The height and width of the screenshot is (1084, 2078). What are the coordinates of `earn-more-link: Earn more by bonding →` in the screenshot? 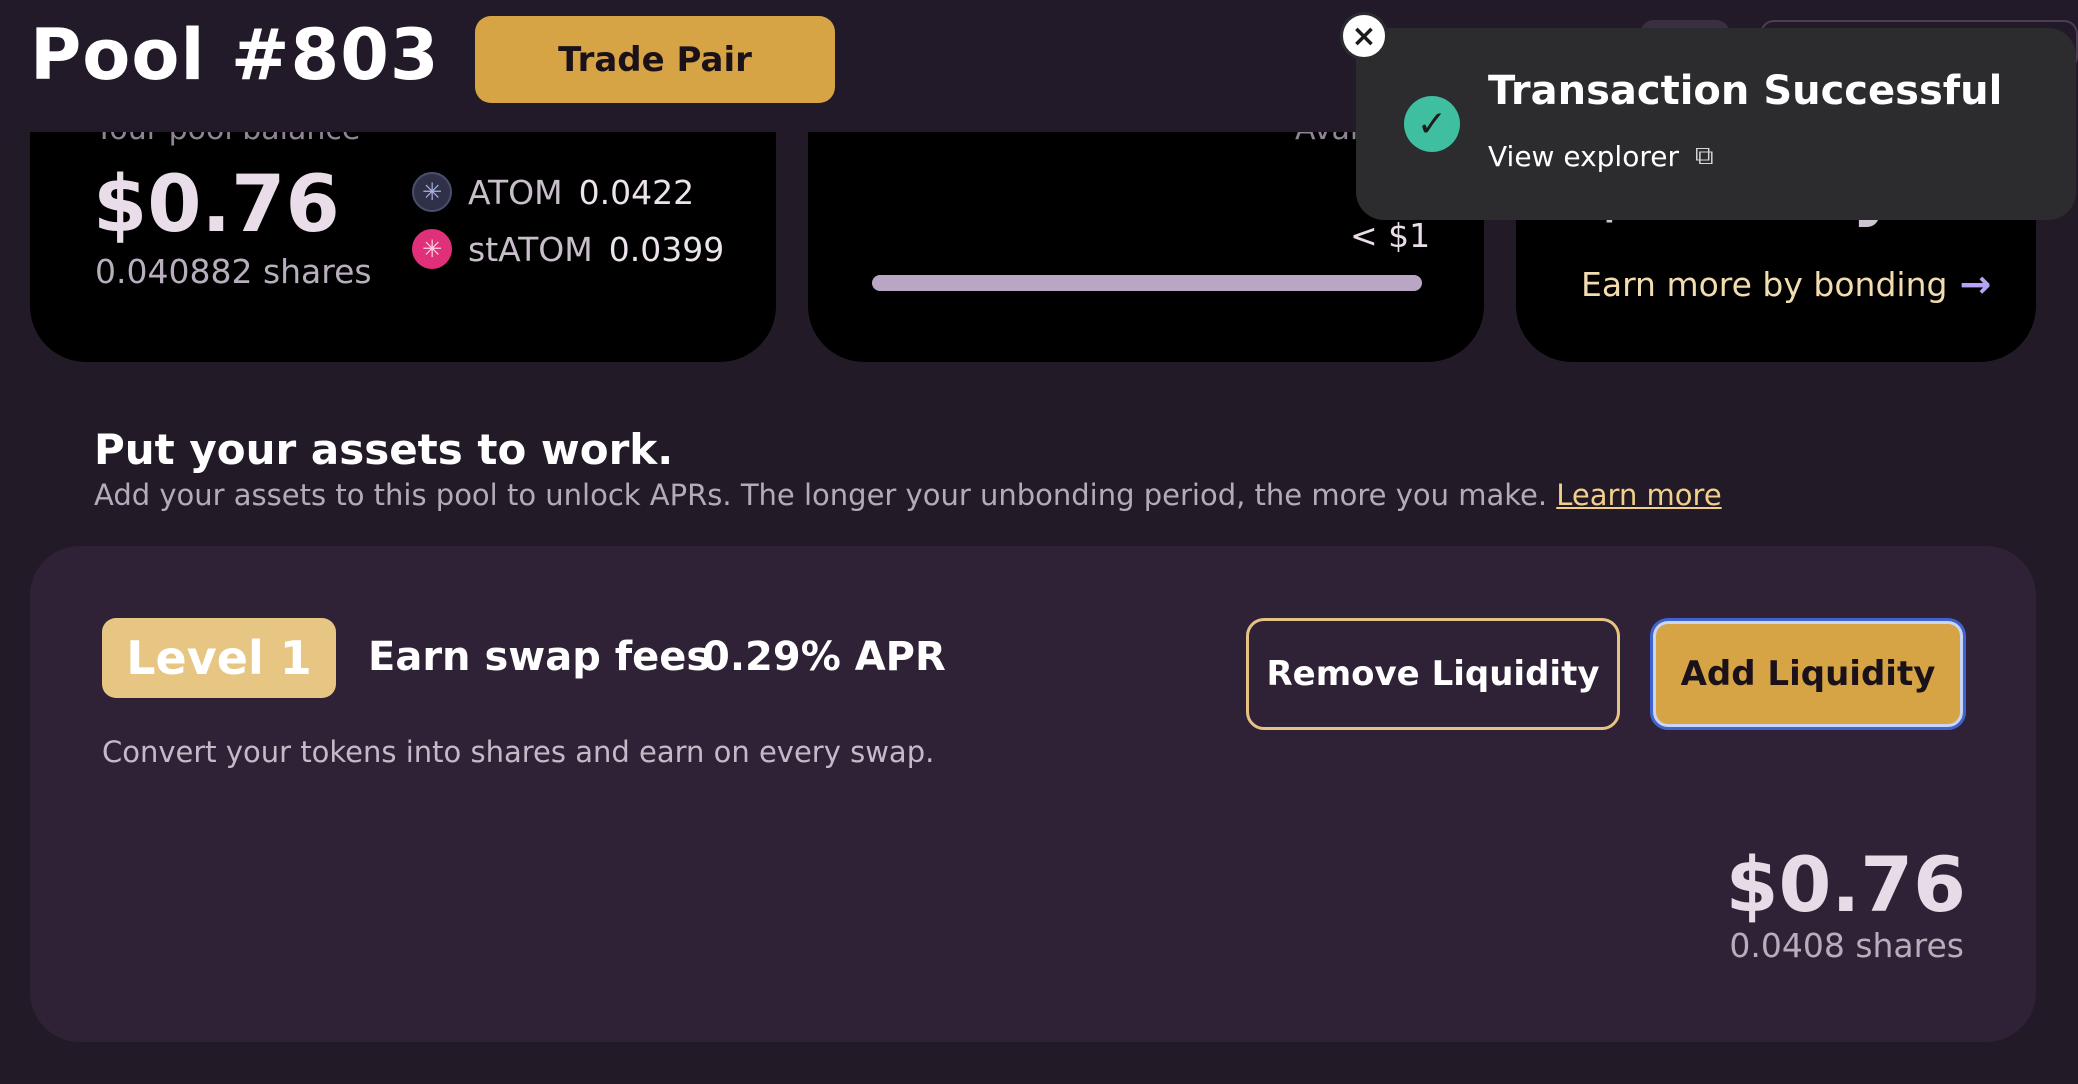 It's located at (1786, 284).